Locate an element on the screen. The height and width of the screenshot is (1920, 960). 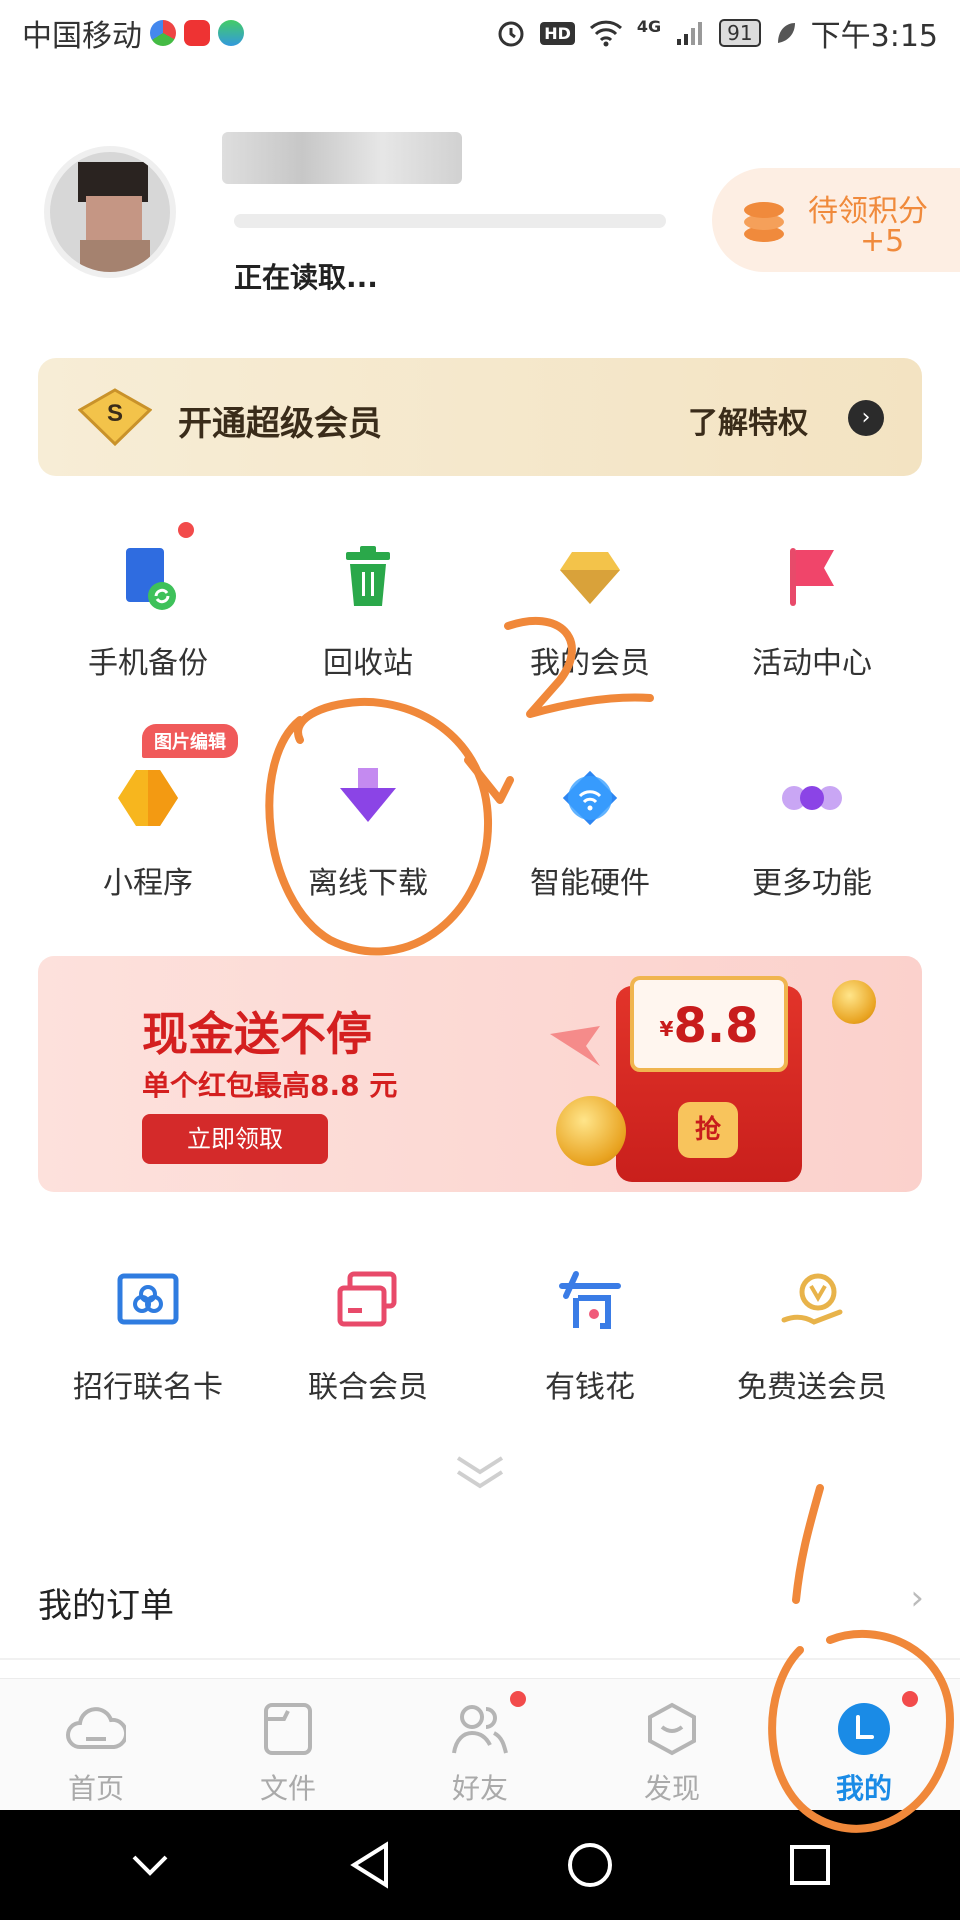
service-label: 有钱花 is located at coordinates (590, 1387).